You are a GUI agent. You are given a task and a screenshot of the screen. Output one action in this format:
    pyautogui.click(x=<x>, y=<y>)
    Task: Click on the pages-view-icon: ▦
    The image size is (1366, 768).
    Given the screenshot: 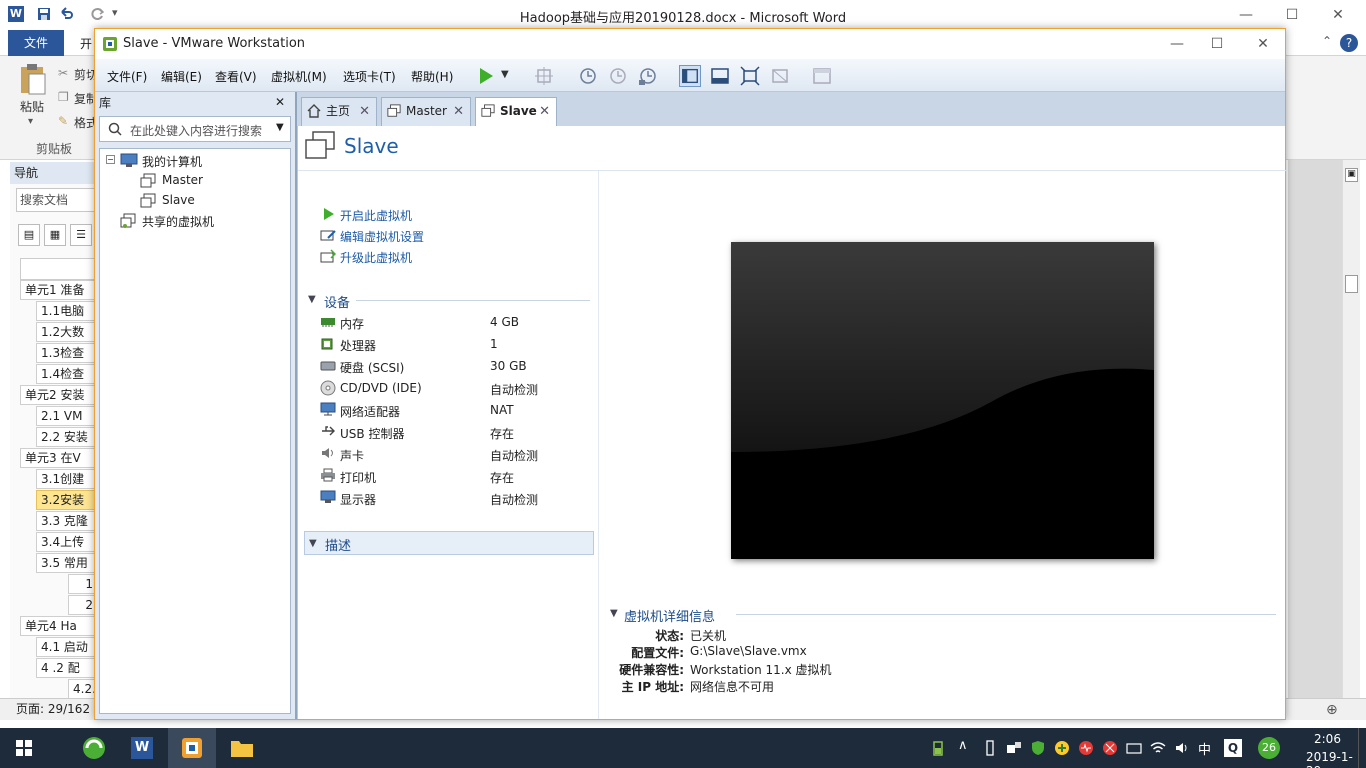 What is the action you would take?
    pyautogui.click(x=55, y=235)
    